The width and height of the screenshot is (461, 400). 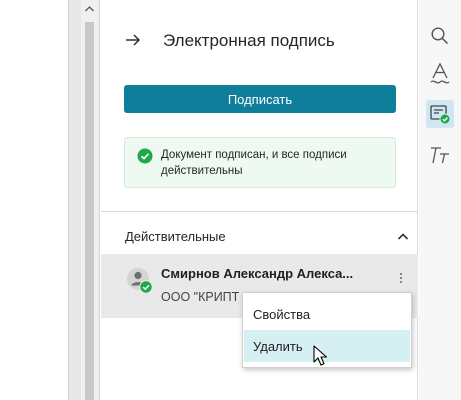 I want to click on valid-signatures-section-header: Действительные, so click(x=259, y=233).